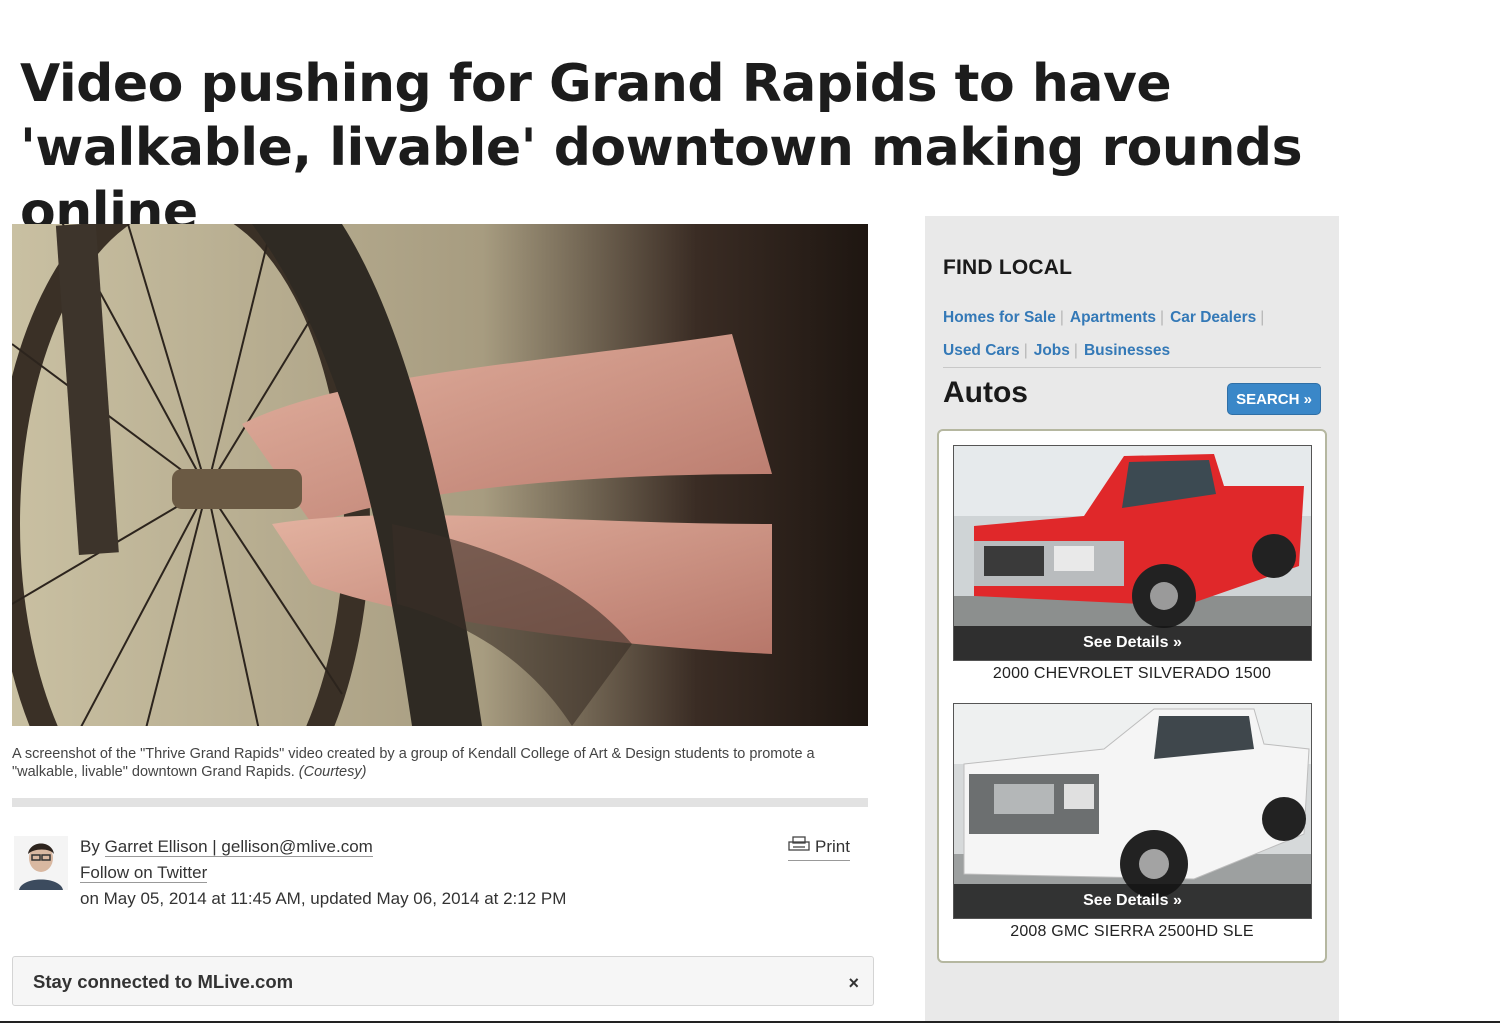  What do you see at coordinates (1127, 350) in the screenshot?
I see `link-businesses: Businesses` at bounding box center [1127, 350].